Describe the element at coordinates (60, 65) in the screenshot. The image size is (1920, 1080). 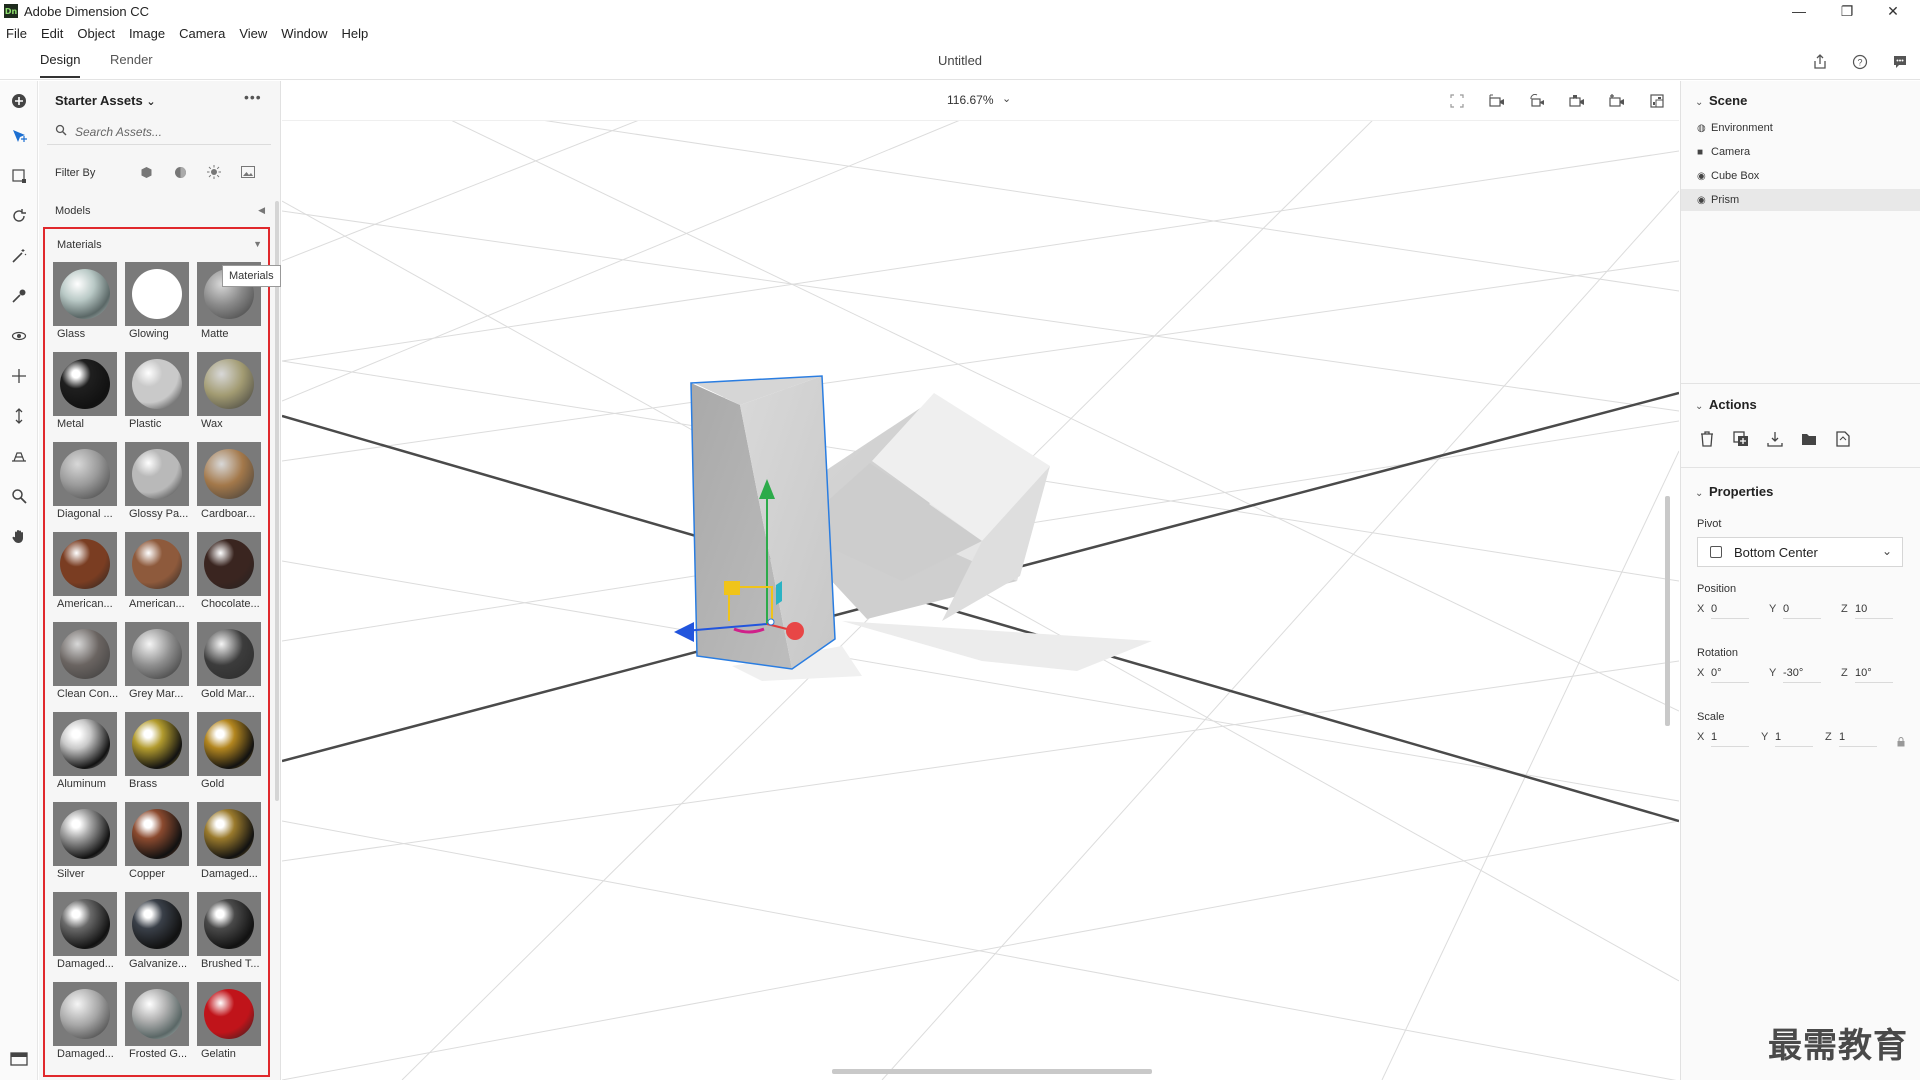
I see `tab-design: Design` at that location.